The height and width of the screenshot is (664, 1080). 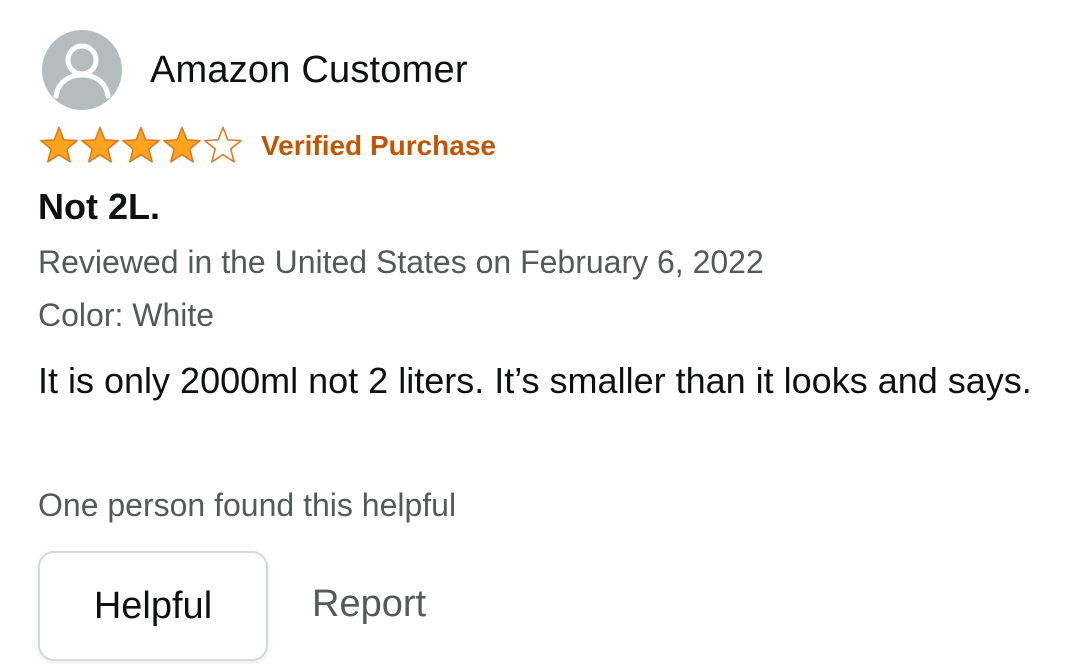 I want to click on rating-row: Verified Purchase, so click(x=267, y=146).